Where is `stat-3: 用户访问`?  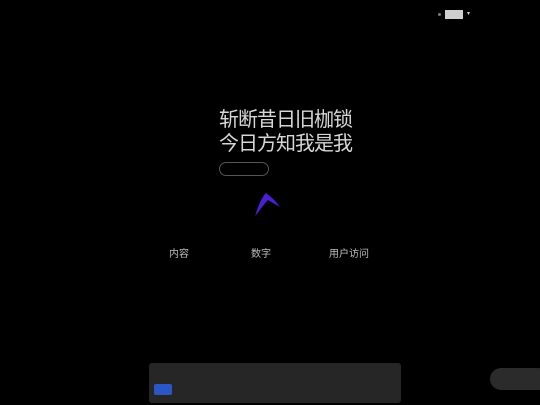 stat-3: 用户访问 is located at coordinates (350, 252).